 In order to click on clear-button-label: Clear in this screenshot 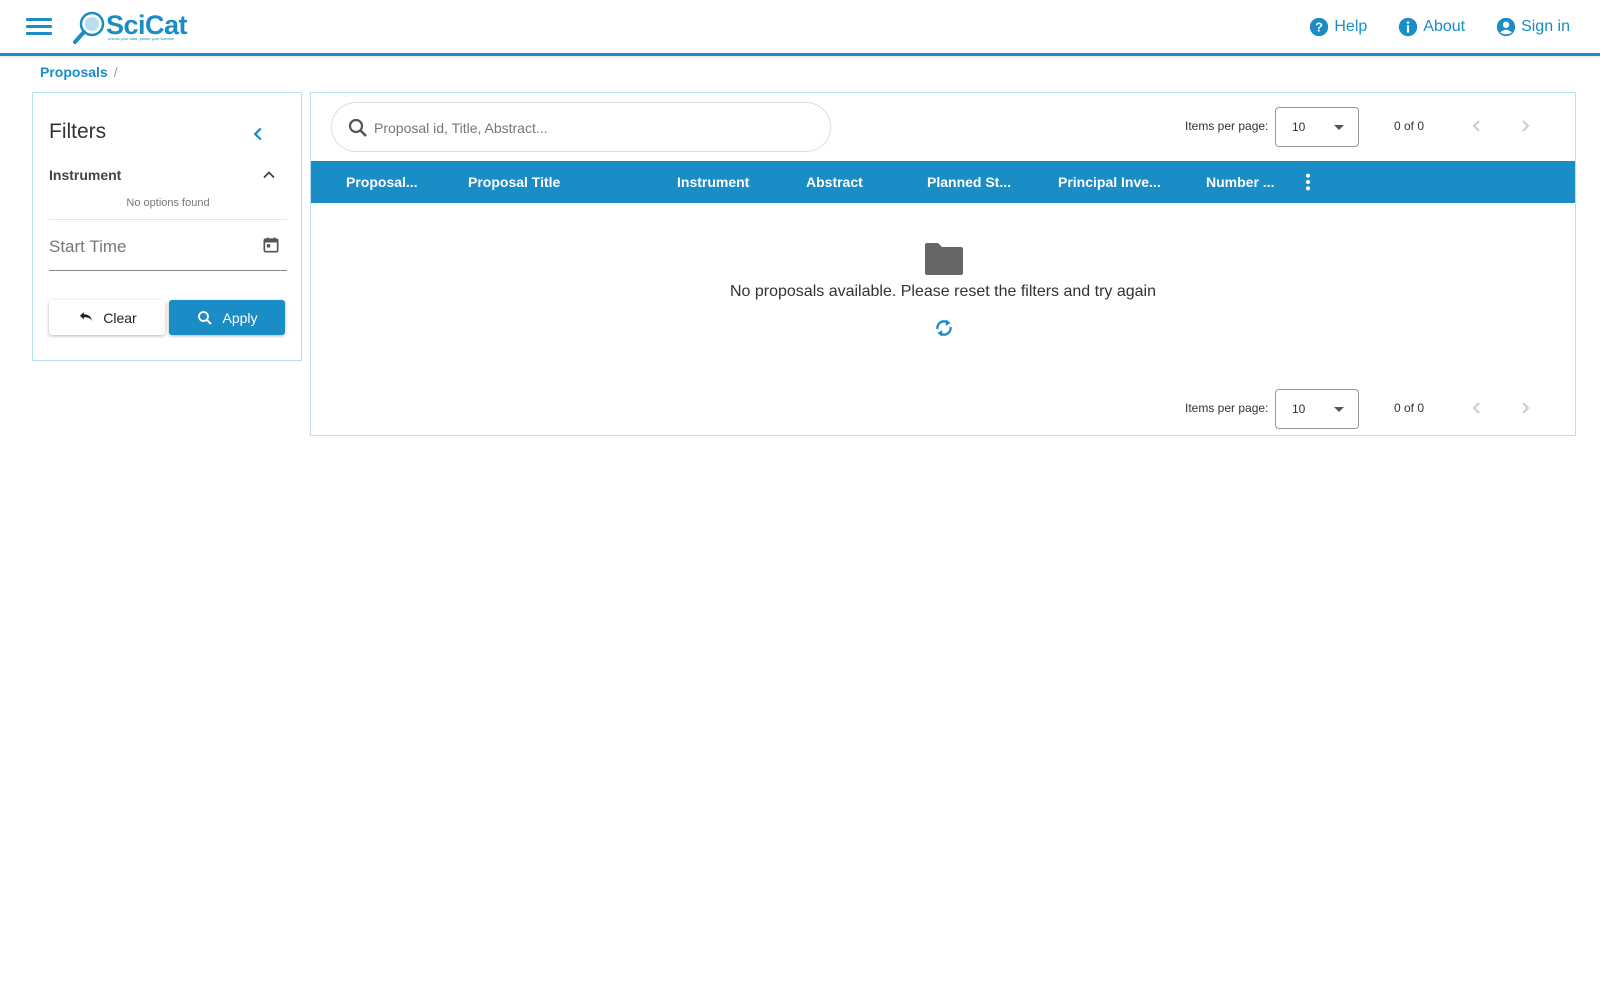, I will do `click(120, 317)`.